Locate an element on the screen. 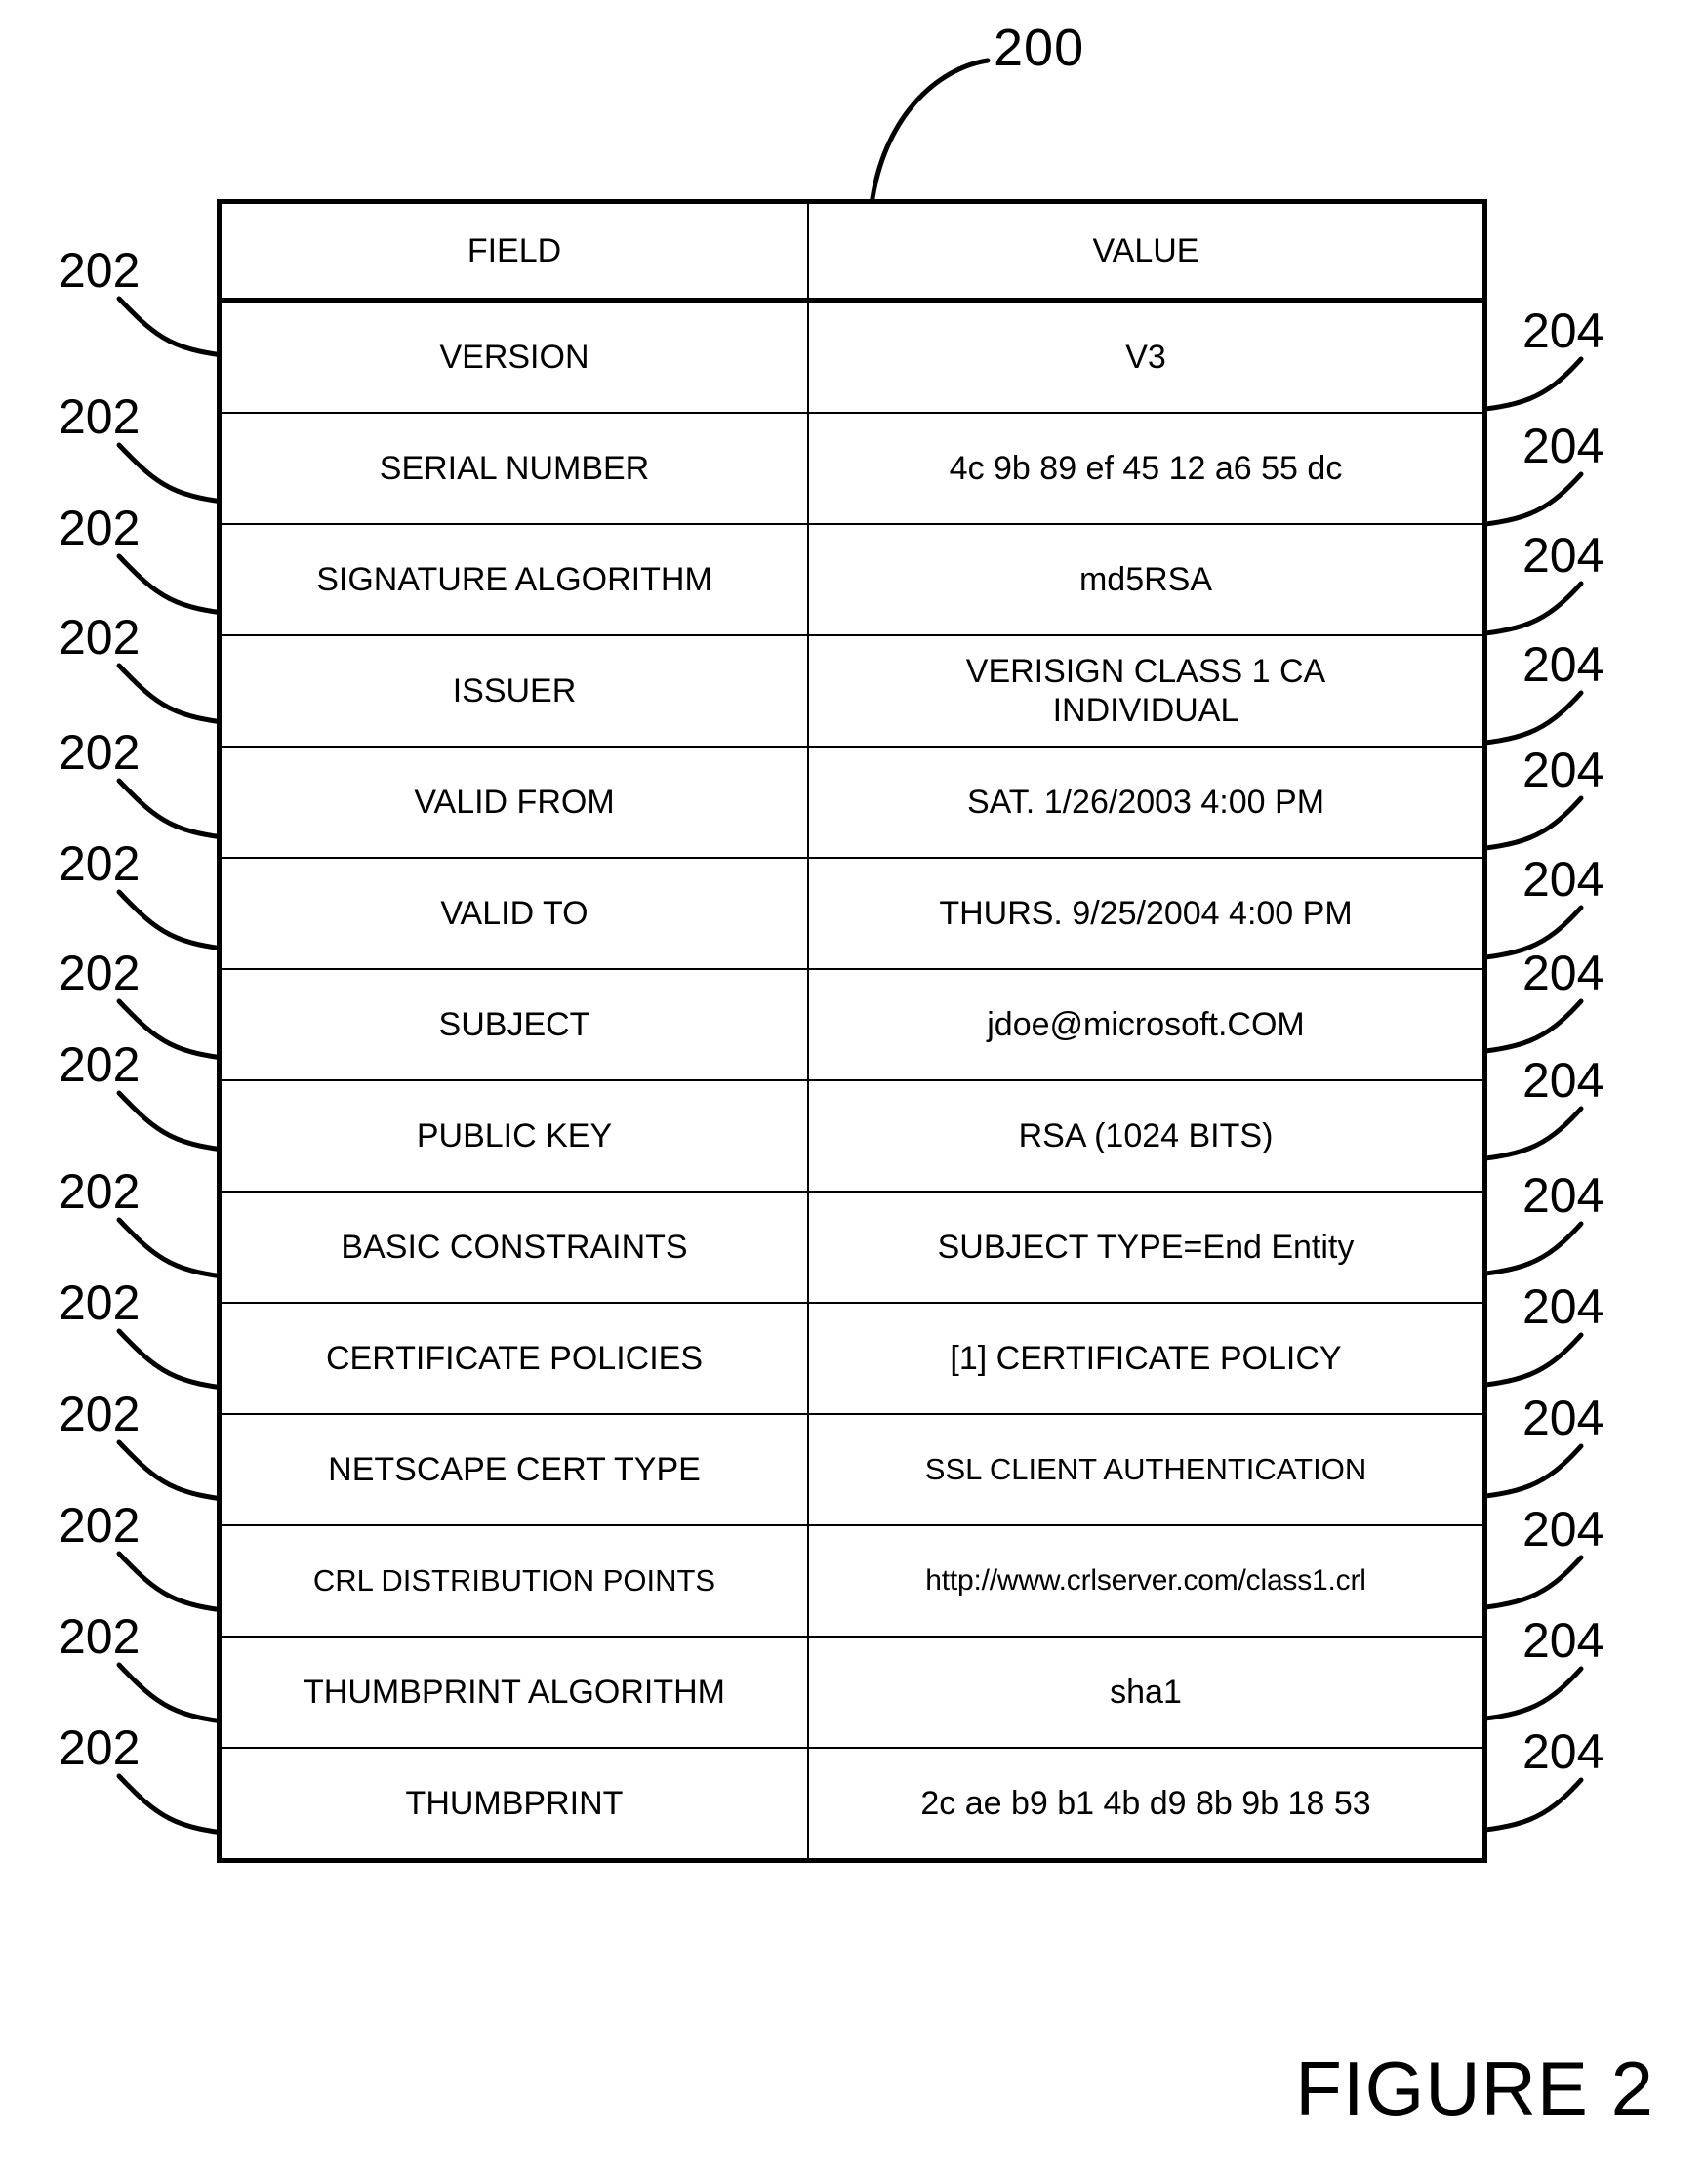 The image size is (1705, 2184). table-header: FIELD VALUE is located at coordinates (852, 251).